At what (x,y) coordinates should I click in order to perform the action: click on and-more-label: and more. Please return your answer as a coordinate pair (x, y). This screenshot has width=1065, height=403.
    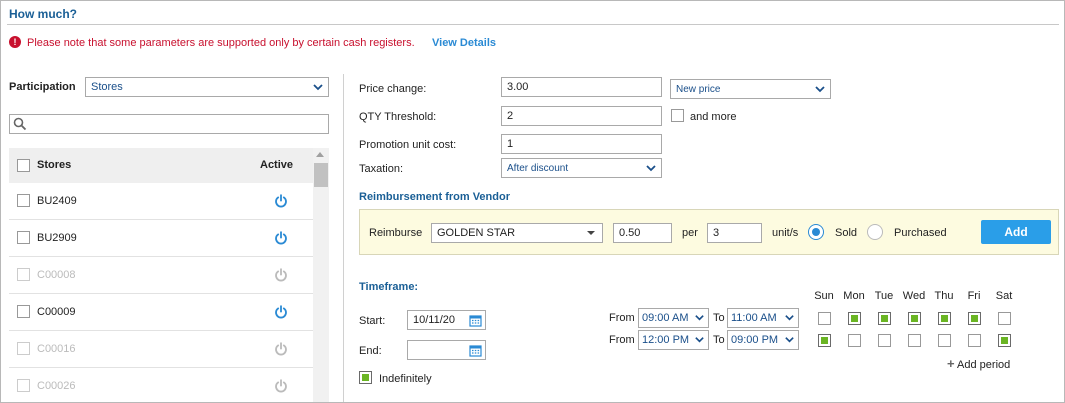
    Looking at the image, I should click on (713, 117).